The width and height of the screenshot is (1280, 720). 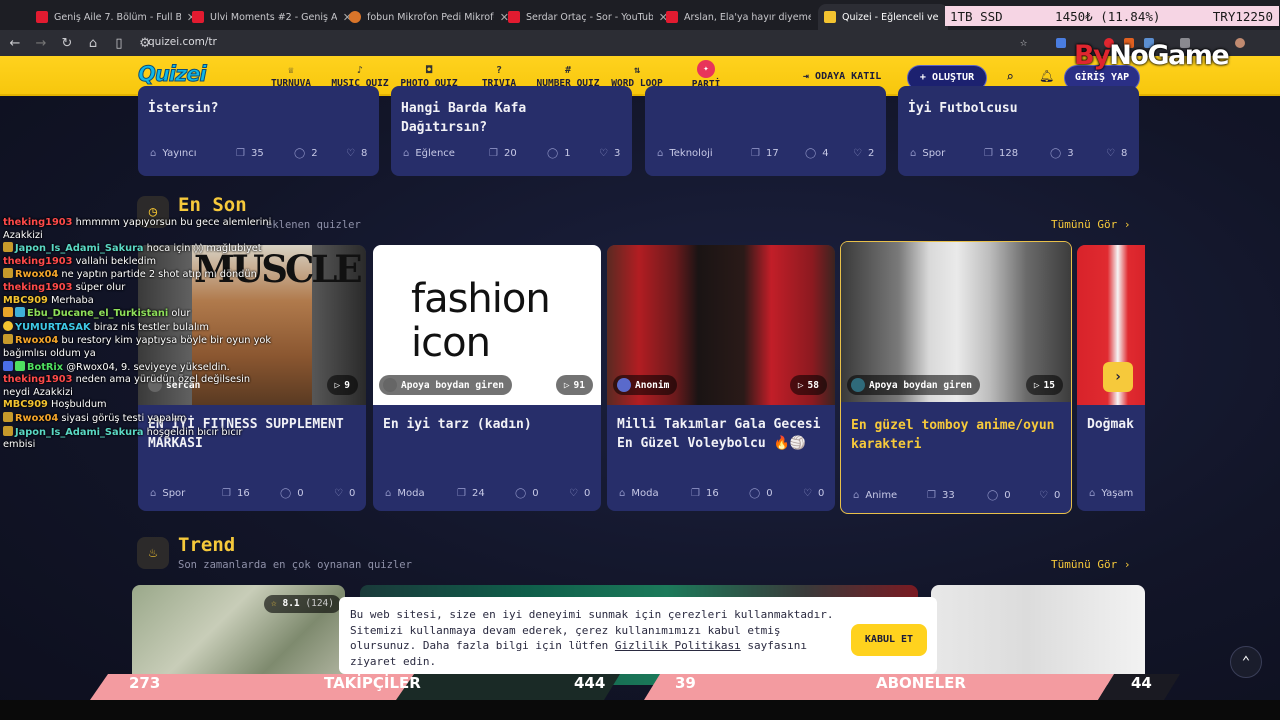 What do you see at coordinates (42, 17) in the screenshot?
I see `youtube-favicon-icon` at bounding box center [42, 17].